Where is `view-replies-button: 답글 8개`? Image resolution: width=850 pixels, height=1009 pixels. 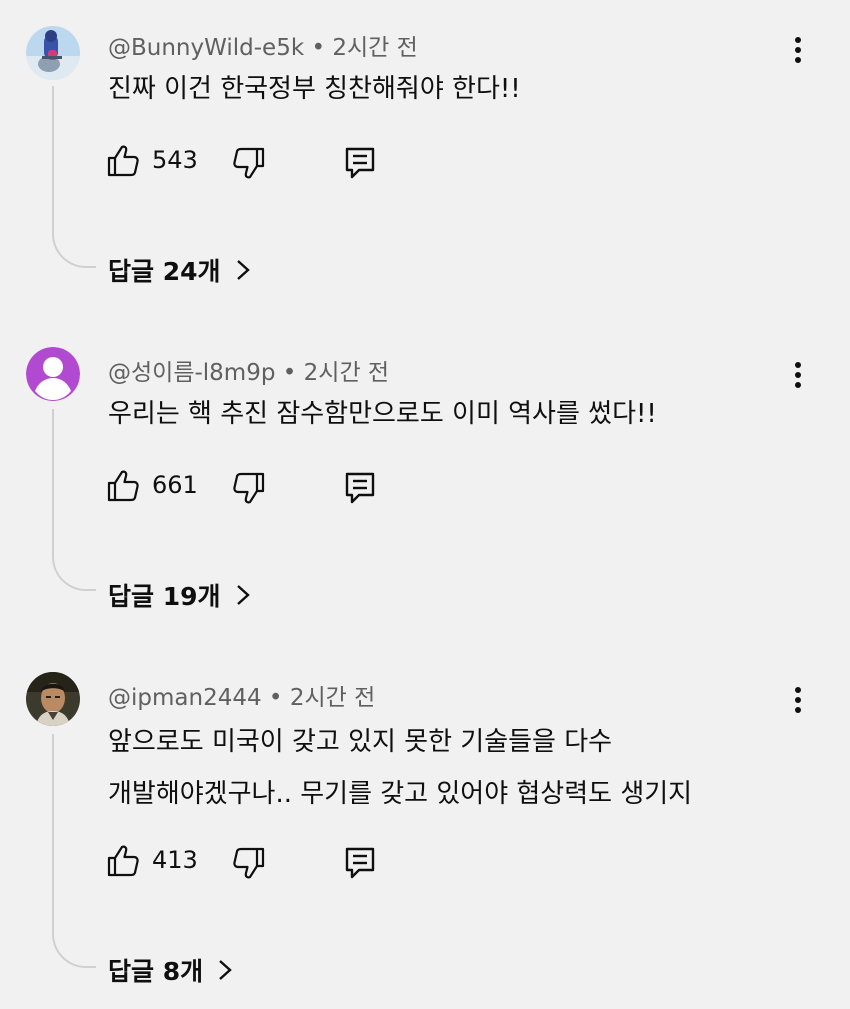
view-replies-button: 답글 8개 is located at coordinates (170, 970).